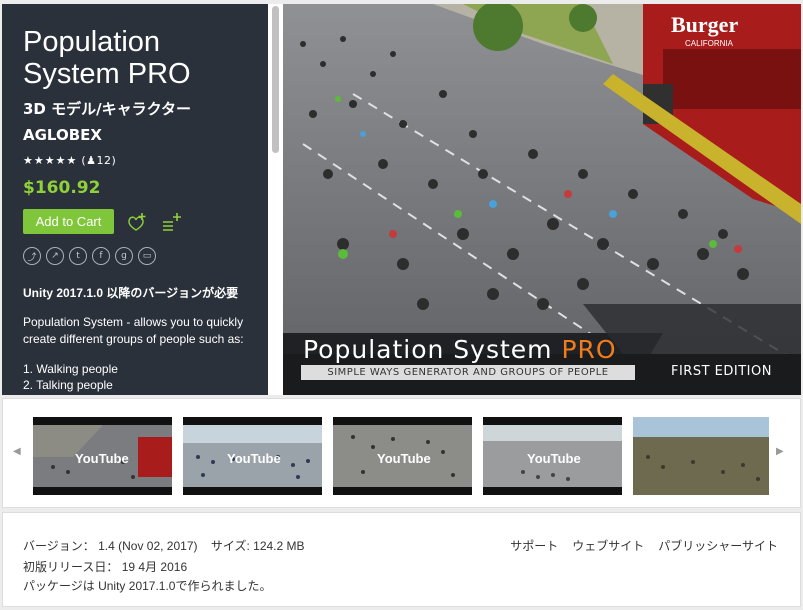 This screenshot has height=610, width=803. What do you see at coordinates (55, 256) in the screenshot?
I see `reddit-icon: ↗` at bounding box center [55, 256].